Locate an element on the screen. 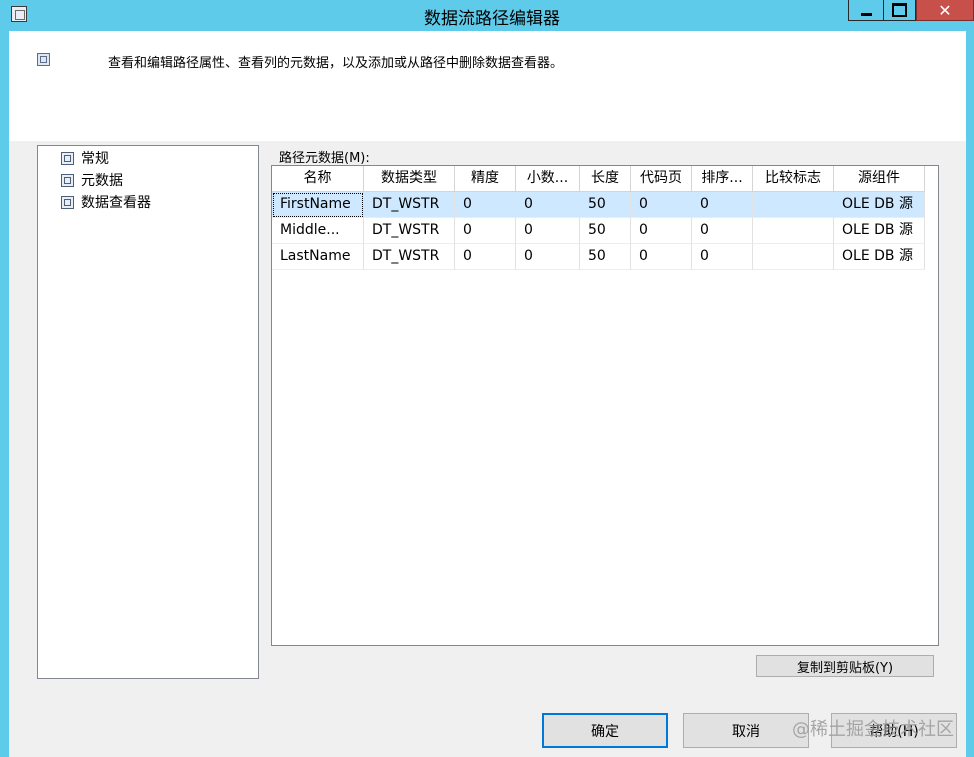 The height and width of the screenshot is (757, 974). window-title: 数据流路径编辑器 is located at coordinates (492, 19).